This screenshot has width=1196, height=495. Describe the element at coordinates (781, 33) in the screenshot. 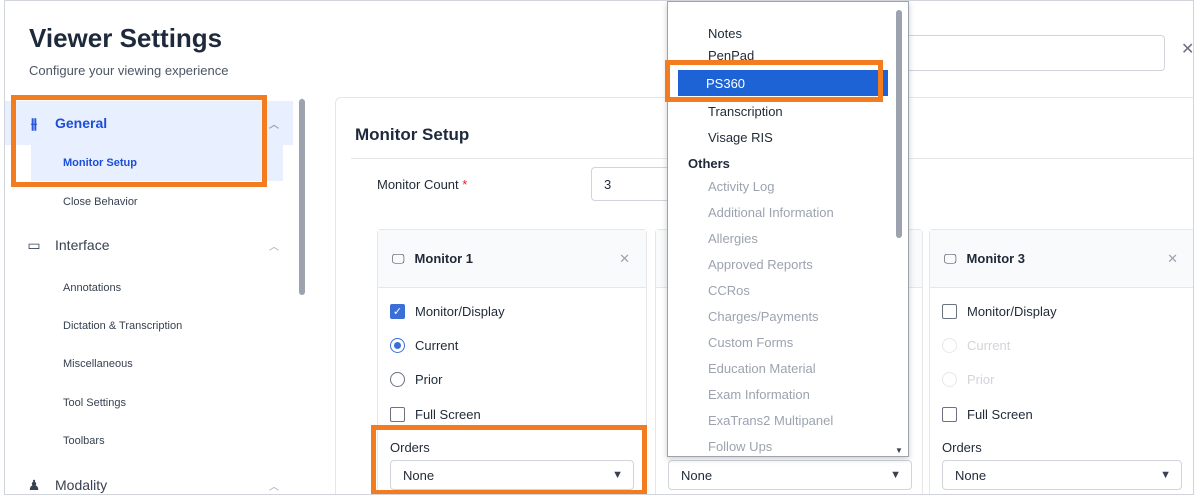

I see `dropdown-option: Notes` at that location.